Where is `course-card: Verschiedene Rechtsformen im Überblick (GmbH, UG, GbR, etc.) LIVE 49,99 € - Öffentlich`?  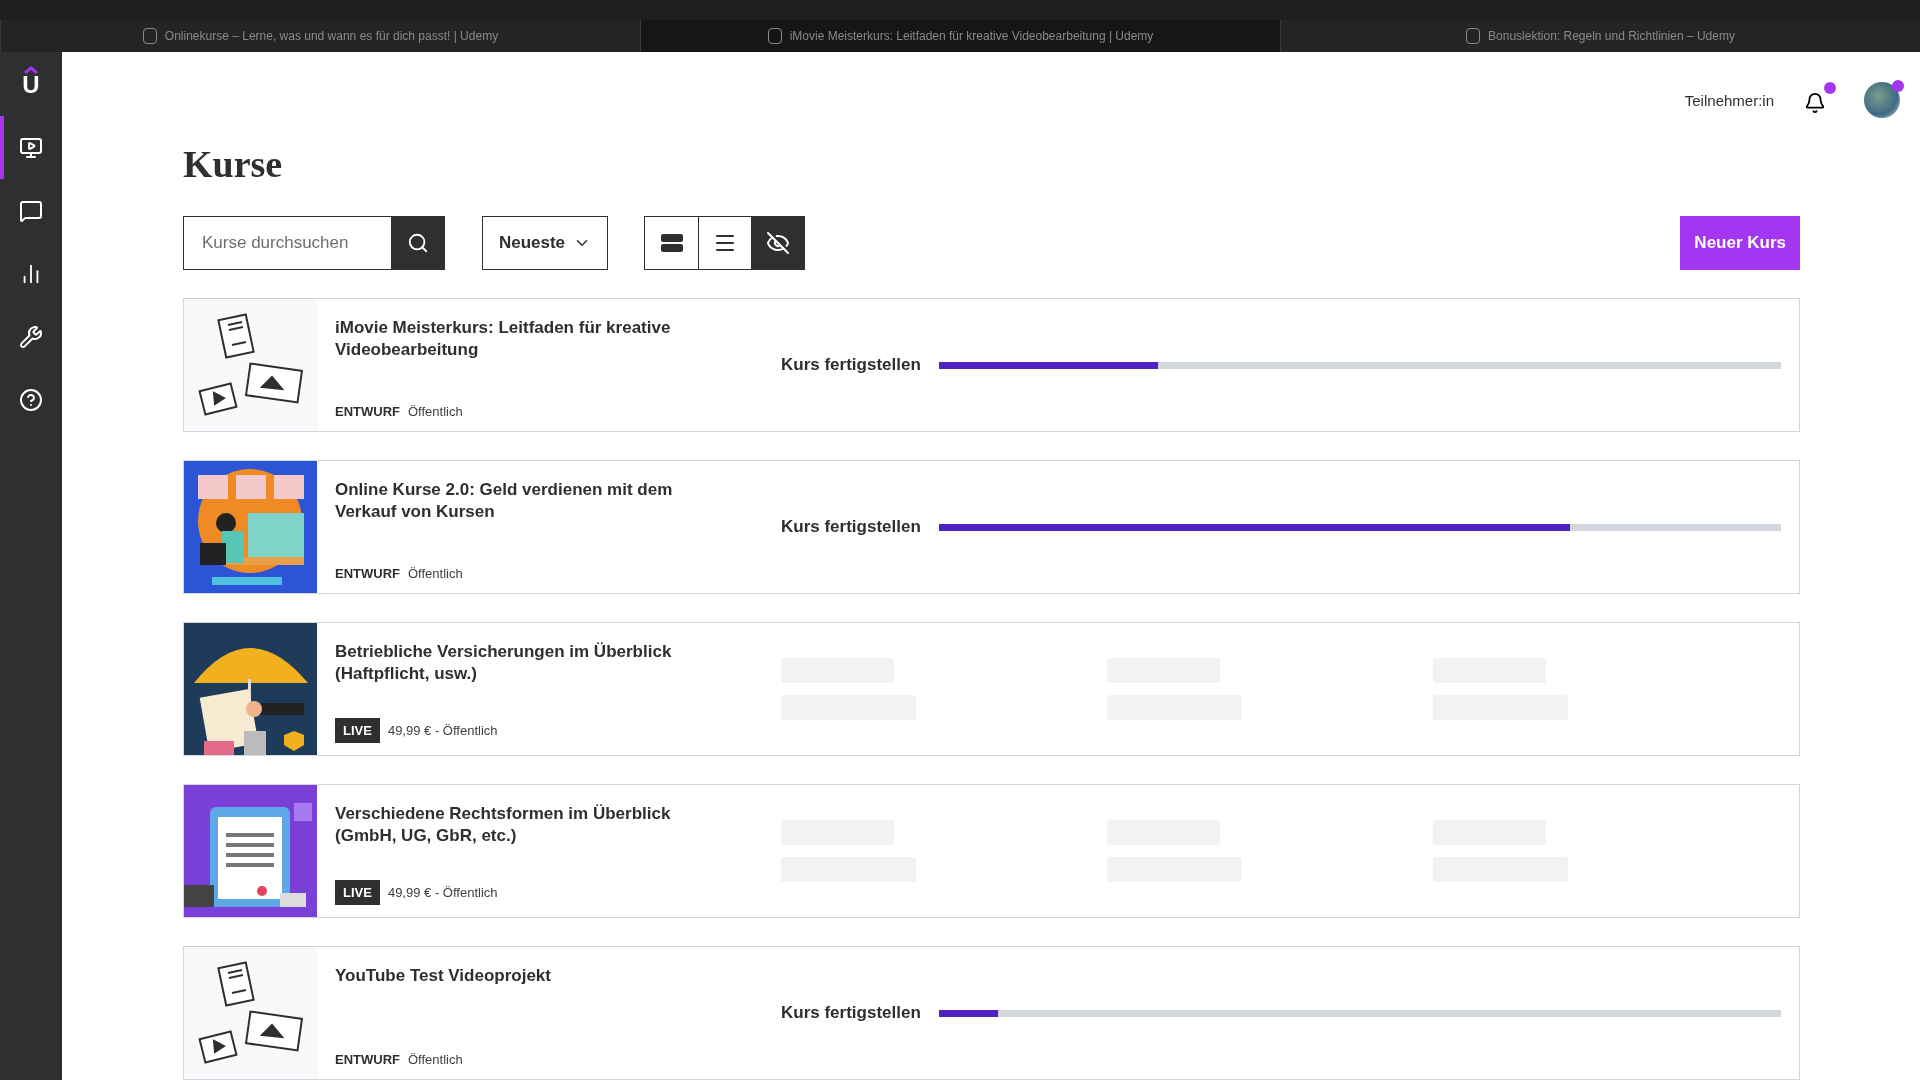
course-card: Verschiedene Rechtsformen im Überblick (GmbH, UG, GbR, etc.) LIVE 49,99 € - Öffentlich is located at coordinates (991, 851).